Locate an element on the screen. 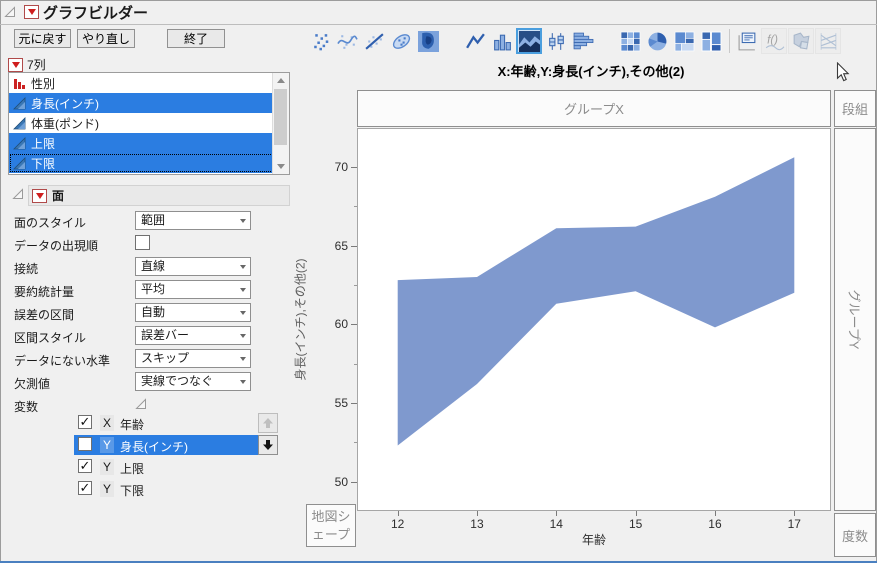 The image size is (877, 563). variable-label: 下限 is located at coordinates (132, 491).